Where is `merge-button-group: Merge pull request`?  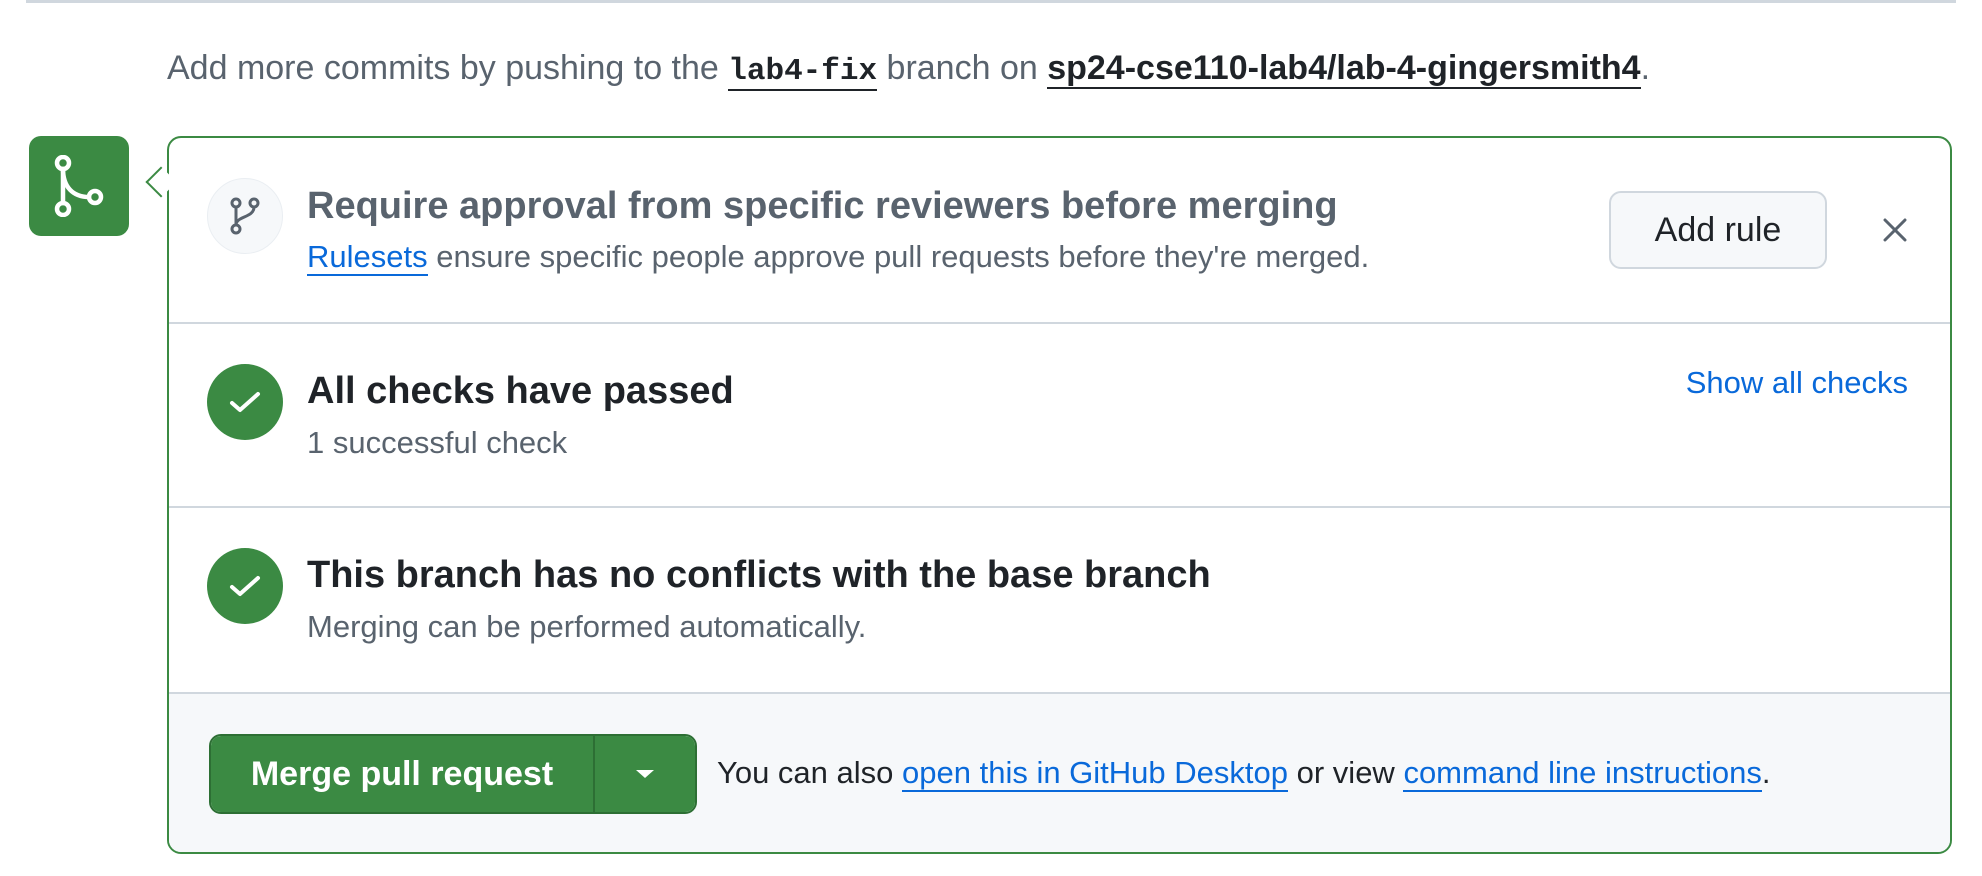 merge-button-group: Merge pull request is located at coordinates (453, 774).